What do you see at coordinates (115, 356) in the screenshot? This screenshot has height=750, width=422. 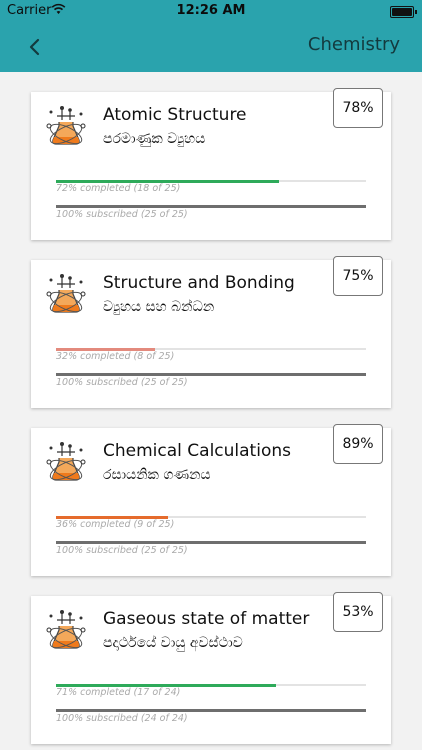 I see `completion-label: 32% completed (8 of 25)` at bounding box center [115, 356].